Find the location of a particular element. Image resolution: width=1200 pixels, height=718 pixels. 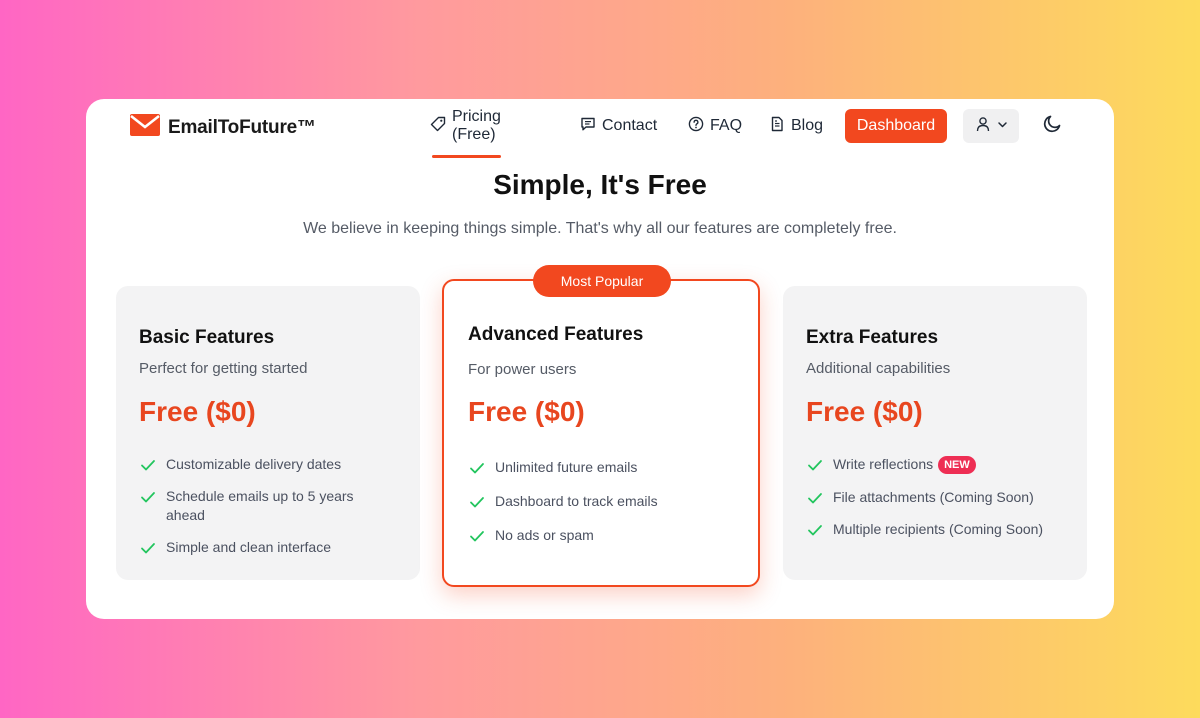

brand-name: EmailToFuture™ is located at coordinates (242, 127).